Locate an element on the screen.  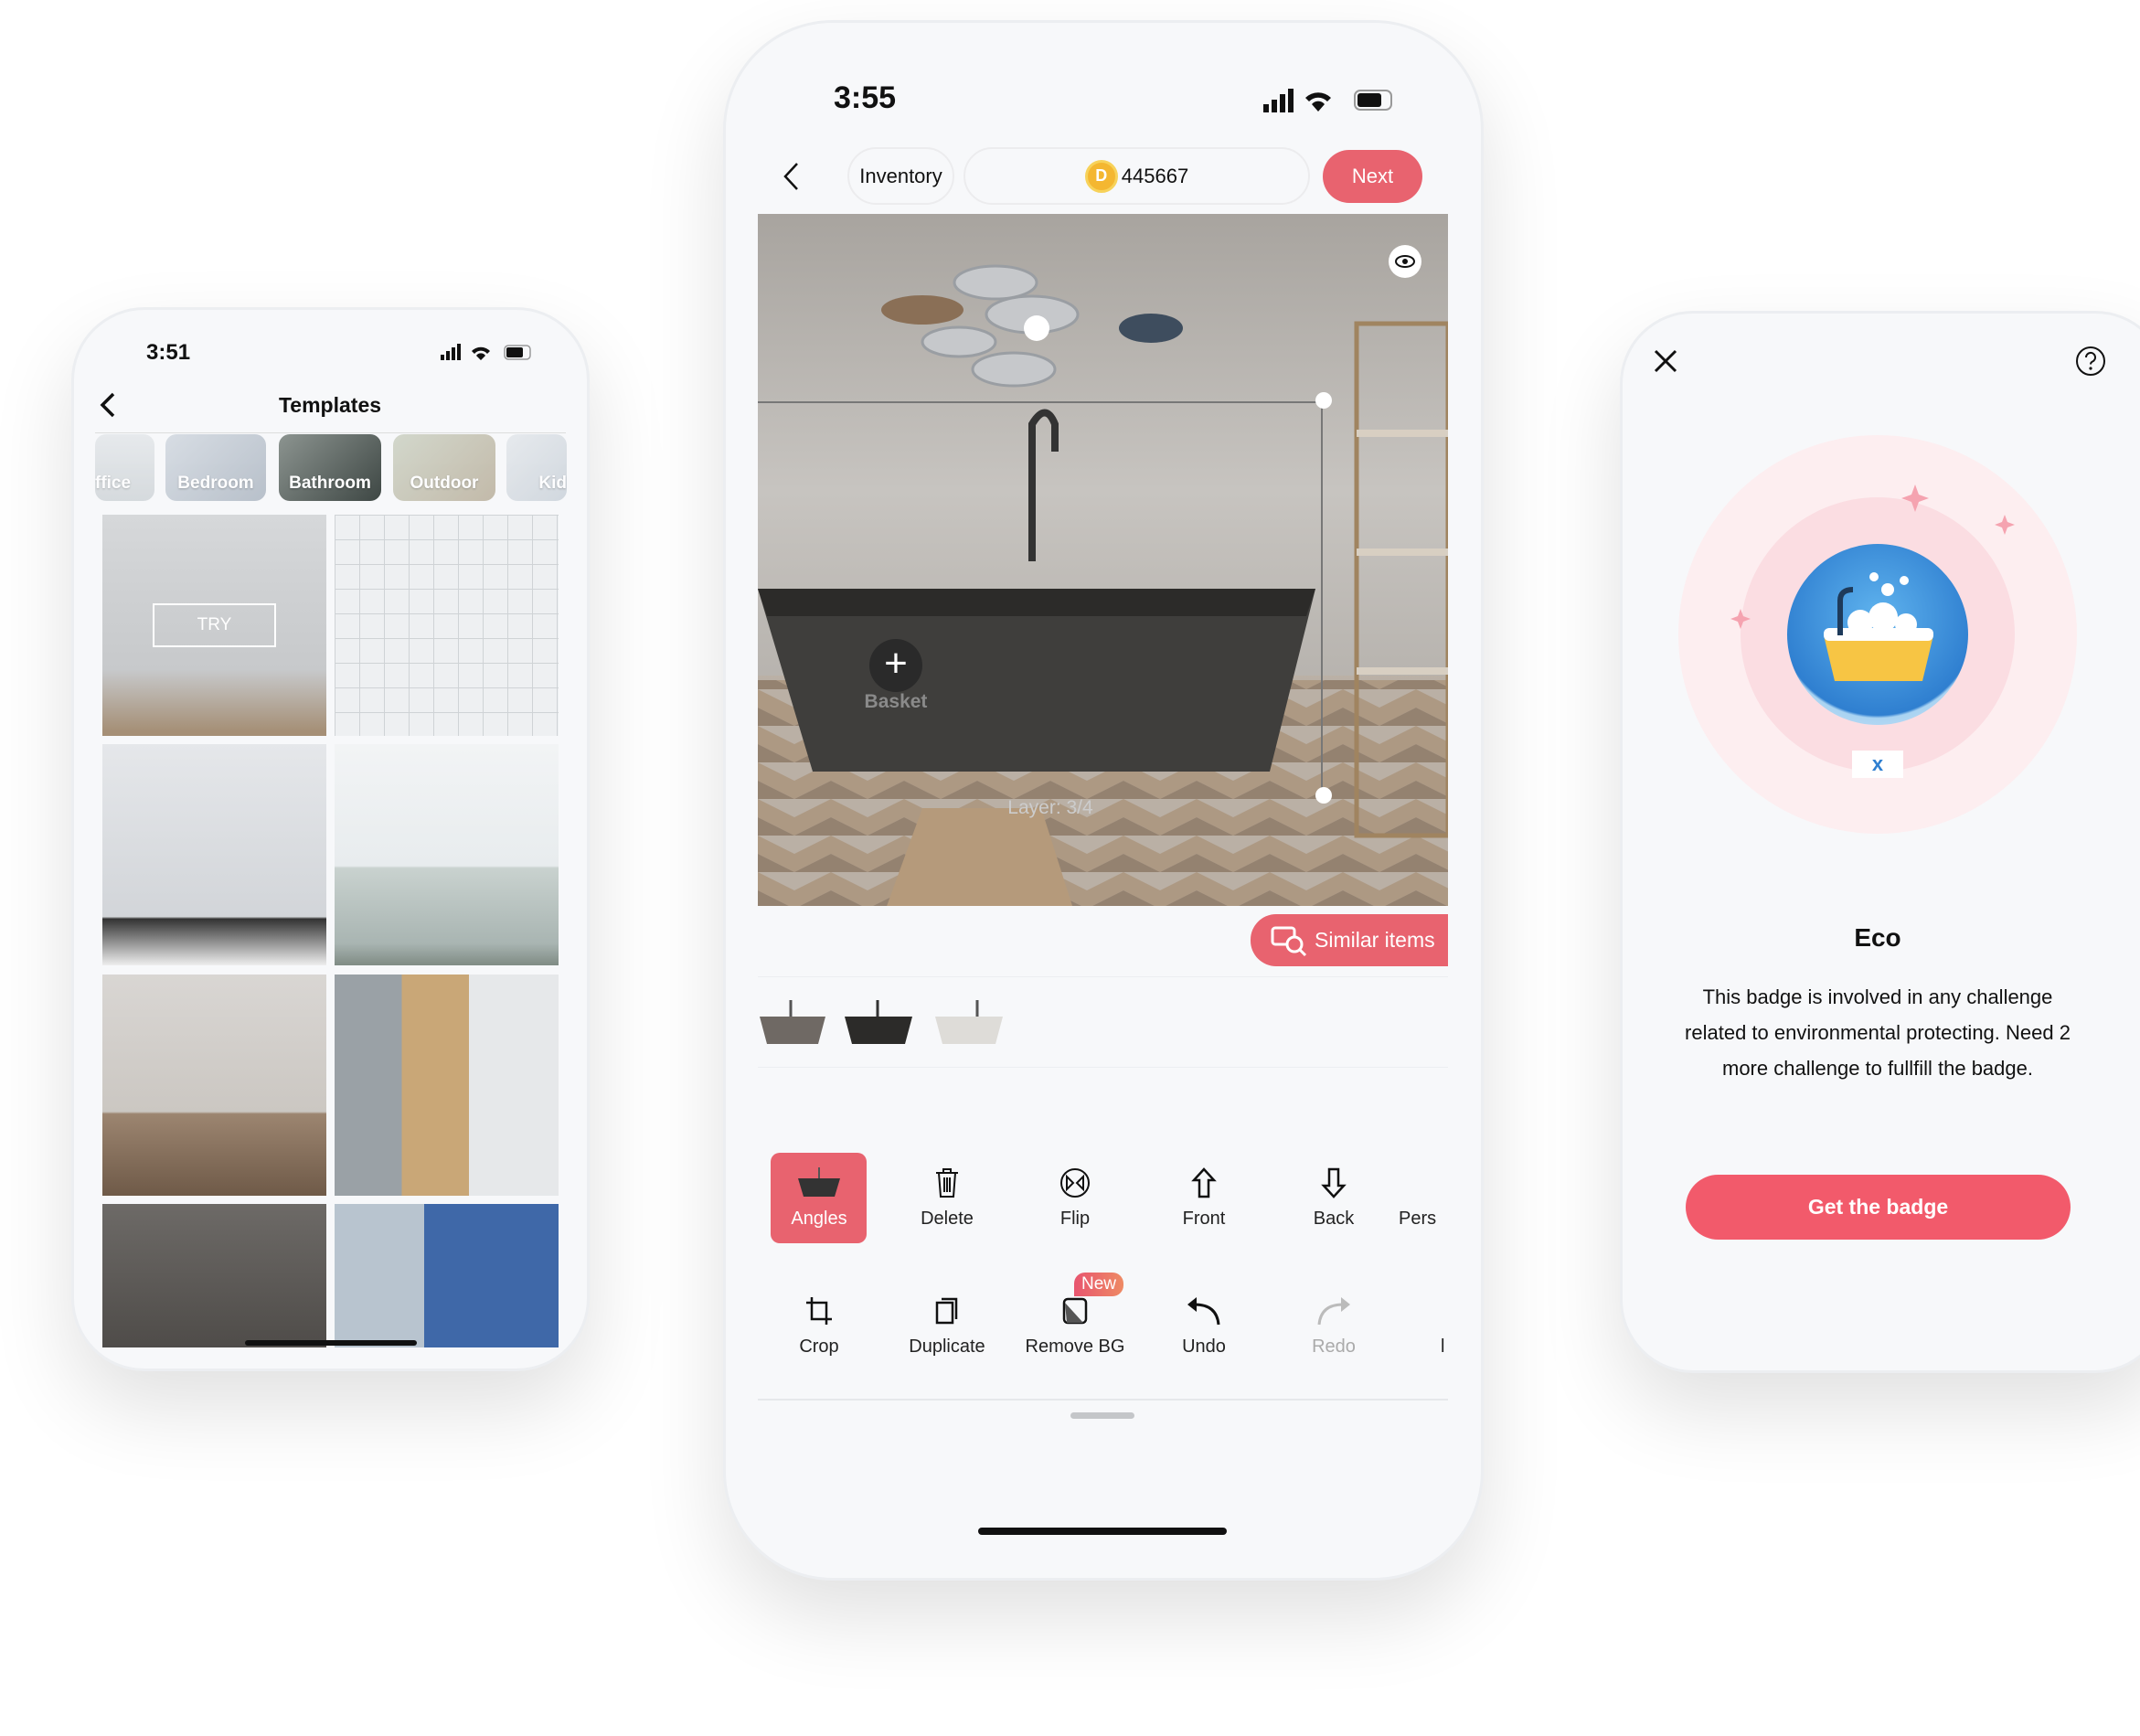
category-office: ffice is located at coordinates (124, 467).